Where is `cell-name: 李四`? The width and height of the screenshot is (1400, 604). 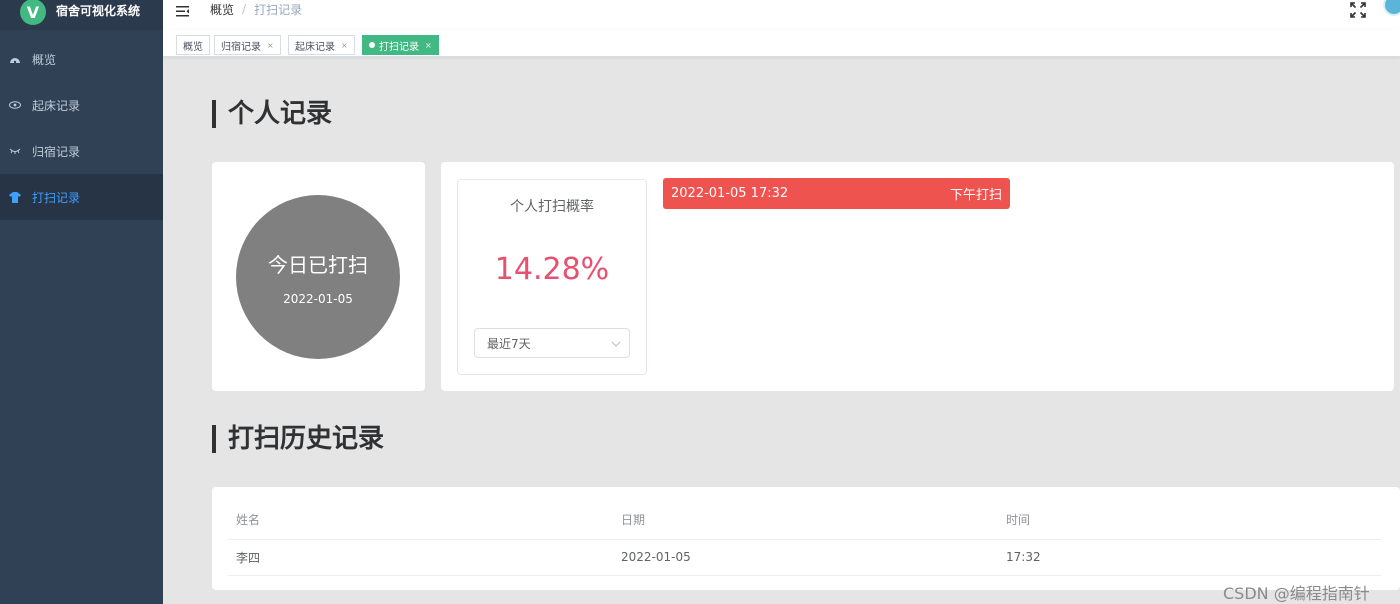
cell-name: 李四 is located at coordinates (420, 557).